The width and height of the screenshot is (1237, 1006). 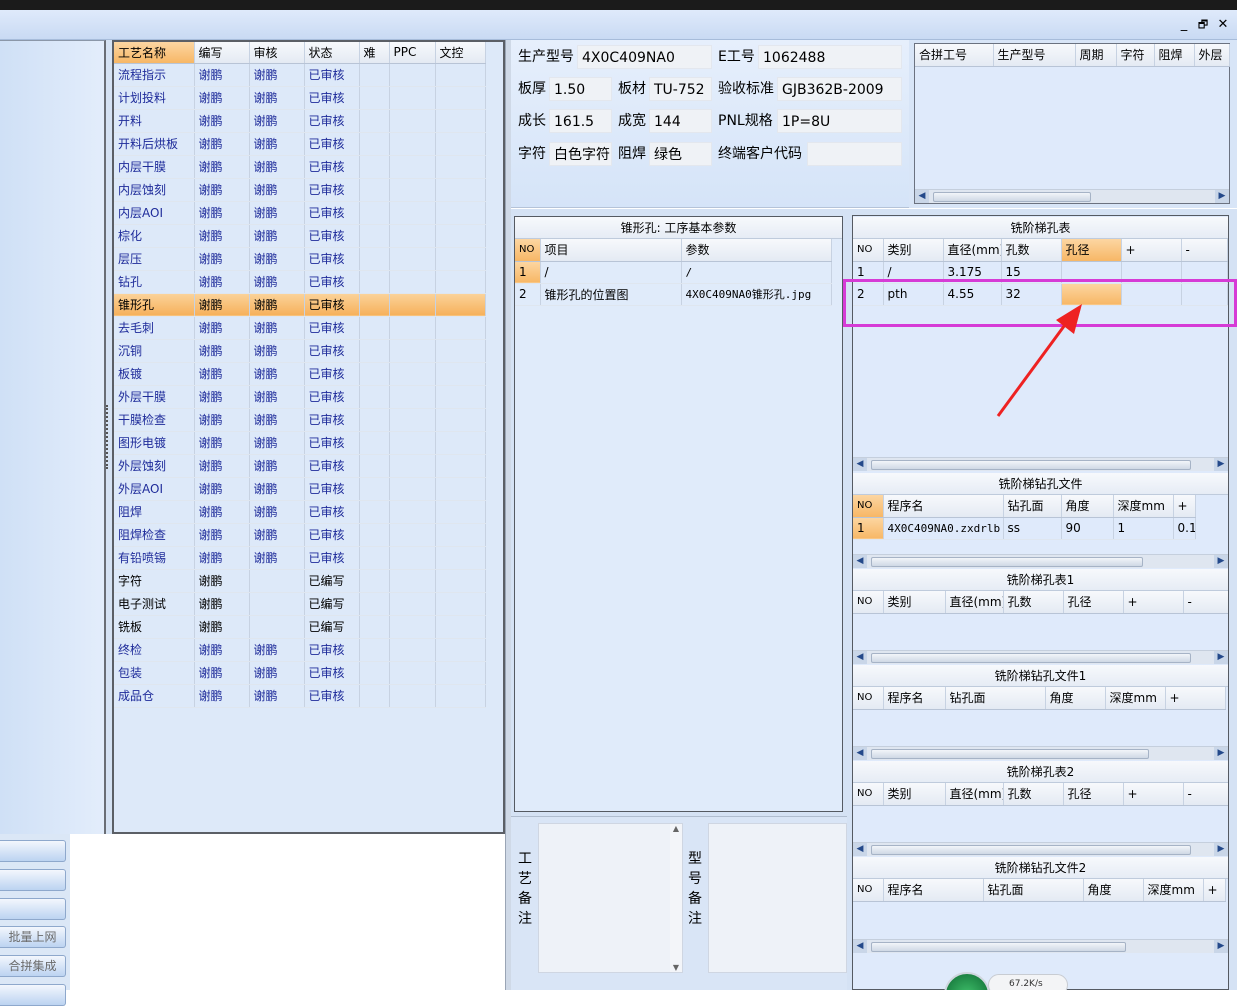 I want to click on process-row: 锥形孔 谢鹏 谢鹏 已审核, so click(x=300, y=305).